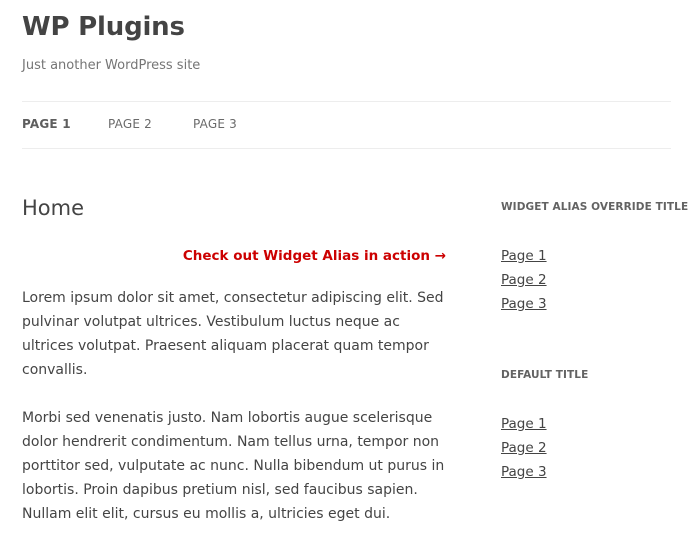  Describe the element at coordinates (346, 125) in the screenshot. I see `main-navigation: Page 1 Page 2 Page 3` at that location.